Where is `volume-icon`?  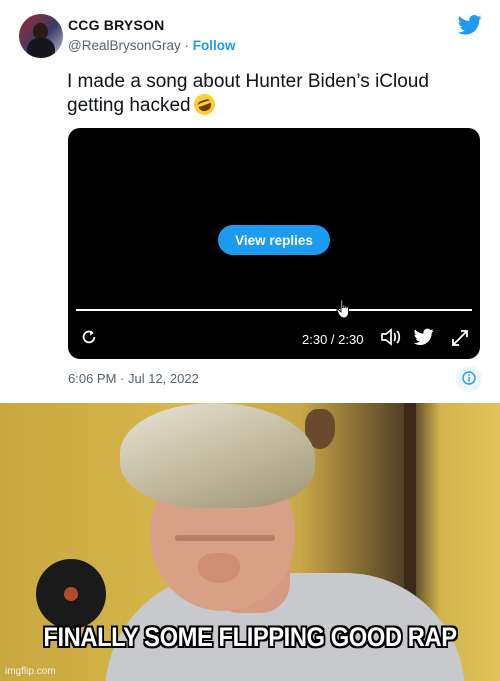
volume-icon is located at coordinates (391, 337).